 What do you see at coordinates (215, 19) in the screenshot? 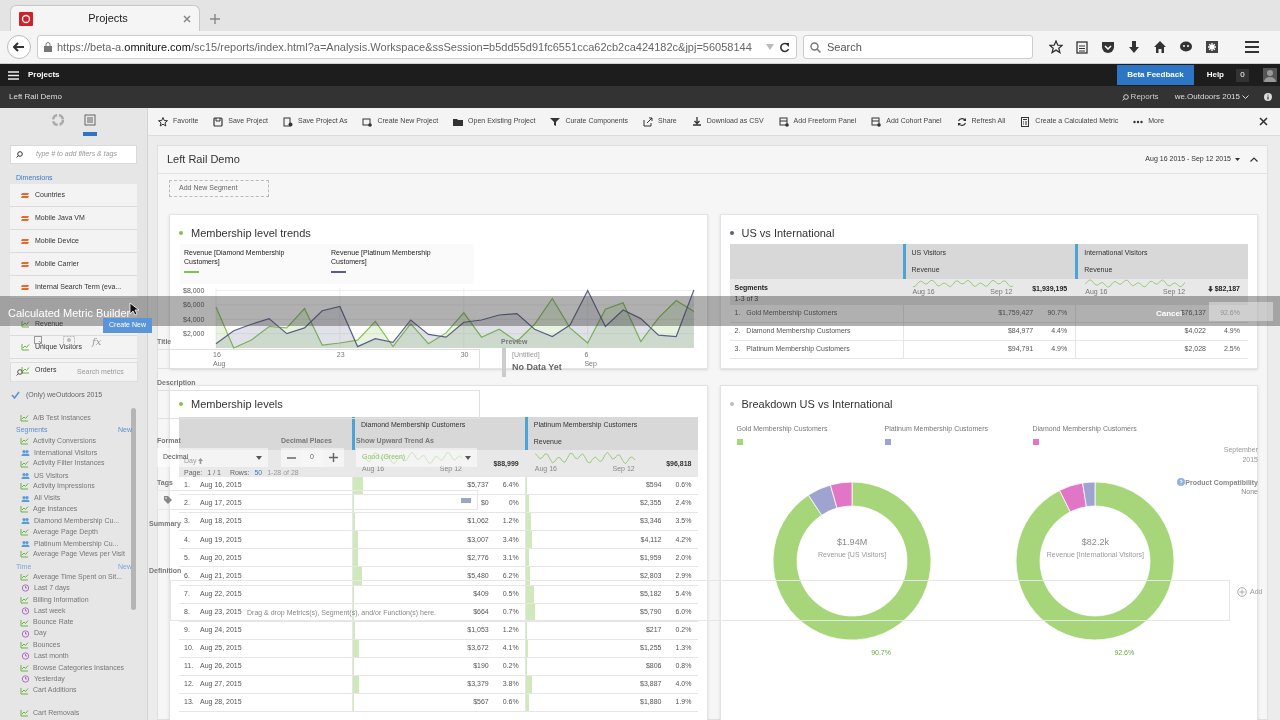
I see `new-tab-icon` at bounding box center [215, 19].